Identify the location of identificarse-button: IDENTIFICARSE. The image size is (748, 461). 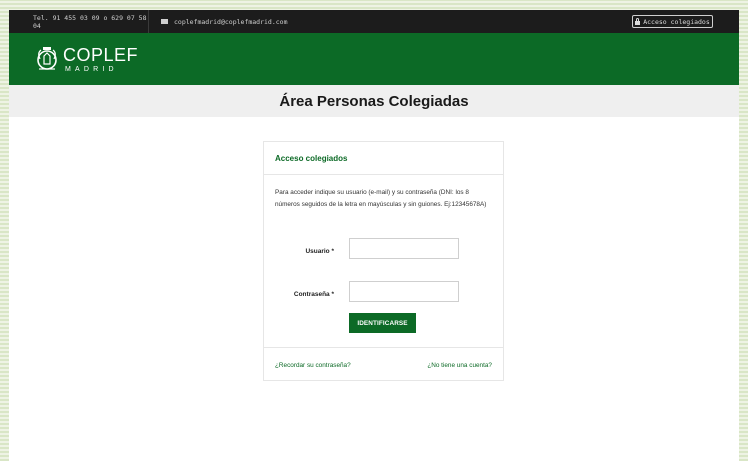
(382, 323).